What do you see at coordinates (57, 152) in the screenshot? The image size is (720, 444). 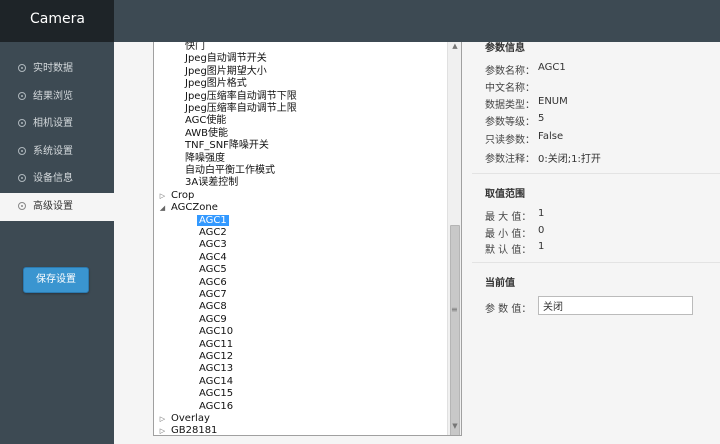 I see `sidebar-item-system-settings: 系统设置` at bounding box center [57, 152].